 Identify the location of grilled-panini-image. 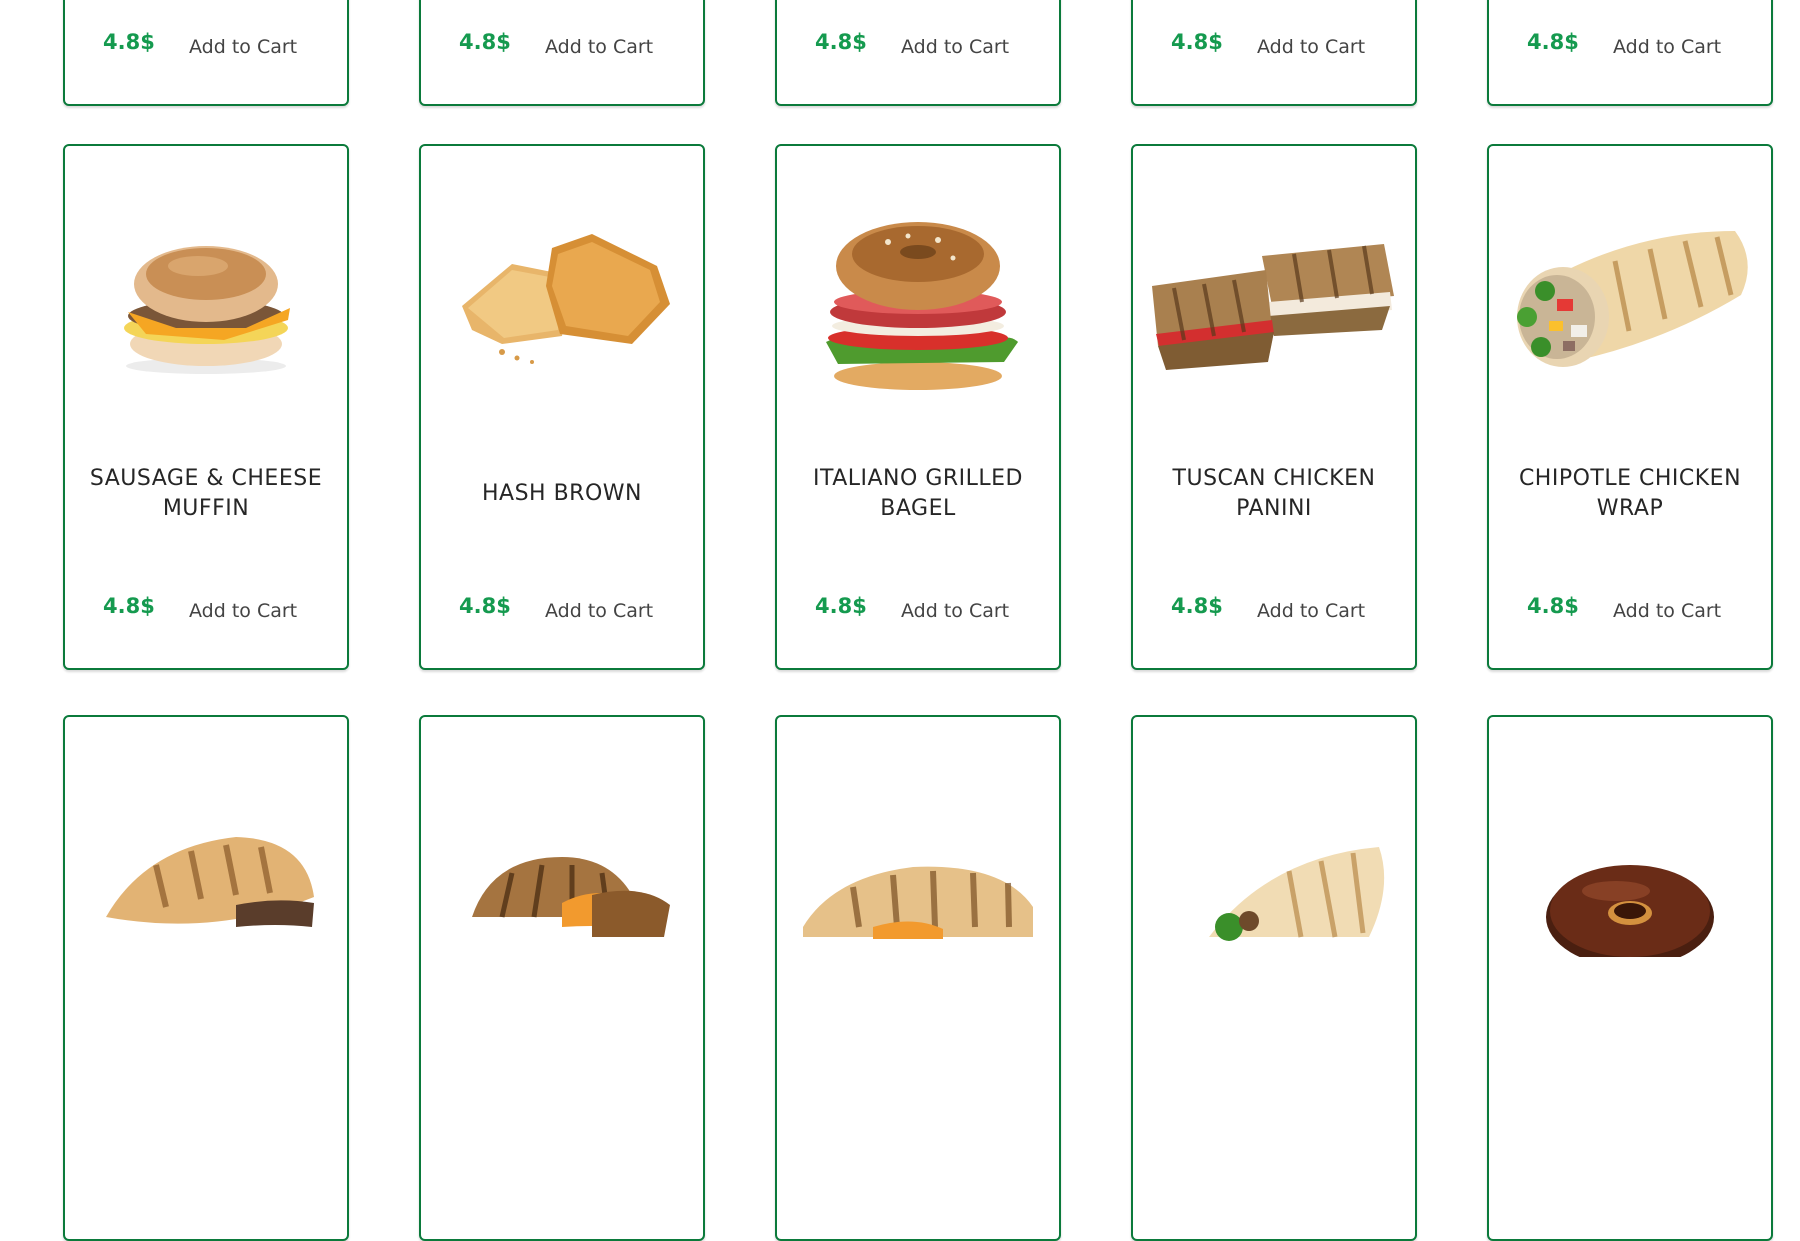
(571, 897).